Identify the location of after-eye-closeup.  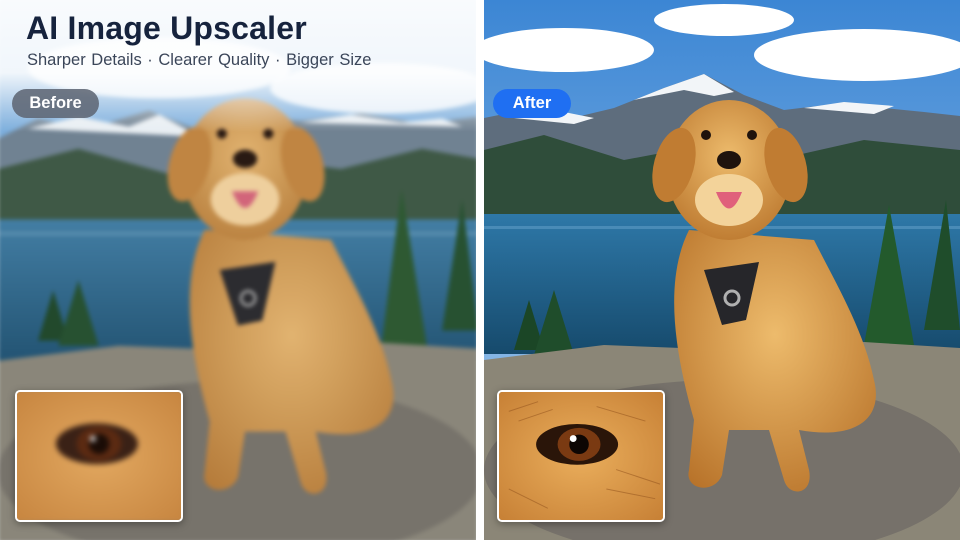
(581, 456).